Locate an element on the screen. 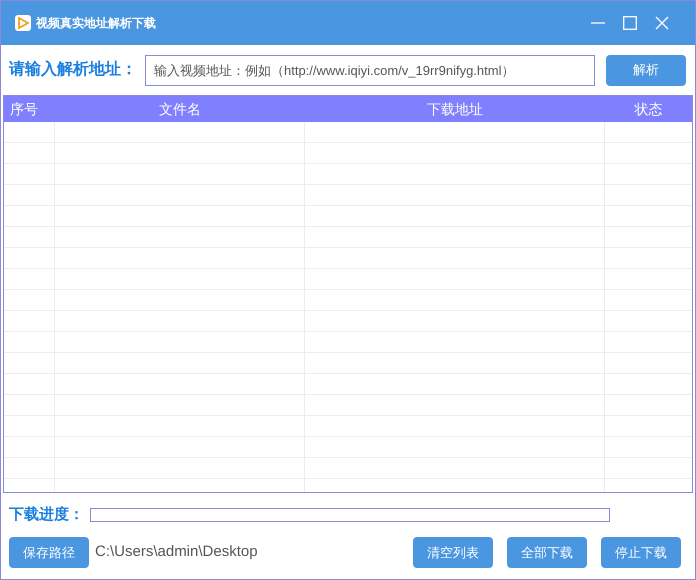  action-button: 全部下载 is located at coordinates (547, 552).